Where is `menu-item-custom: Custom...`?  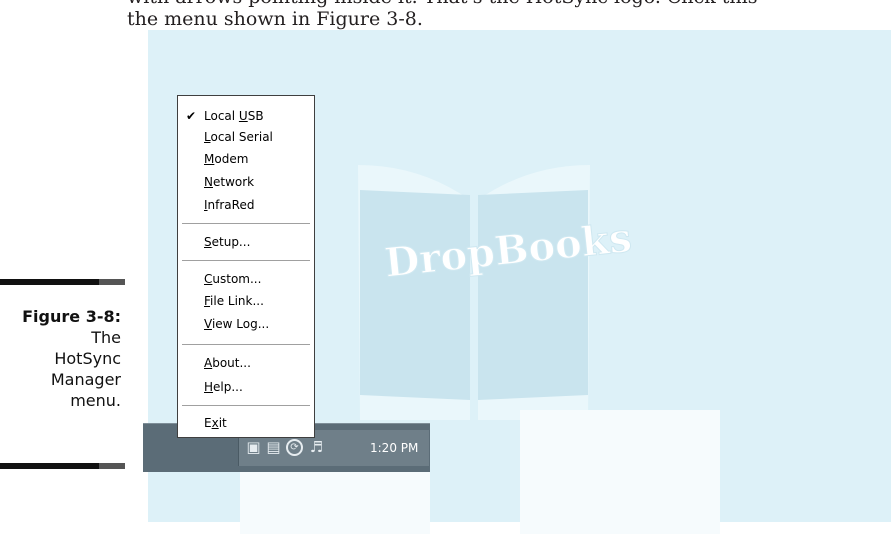 menu-item-custom: Custom... is located at coordinates (232, 279).